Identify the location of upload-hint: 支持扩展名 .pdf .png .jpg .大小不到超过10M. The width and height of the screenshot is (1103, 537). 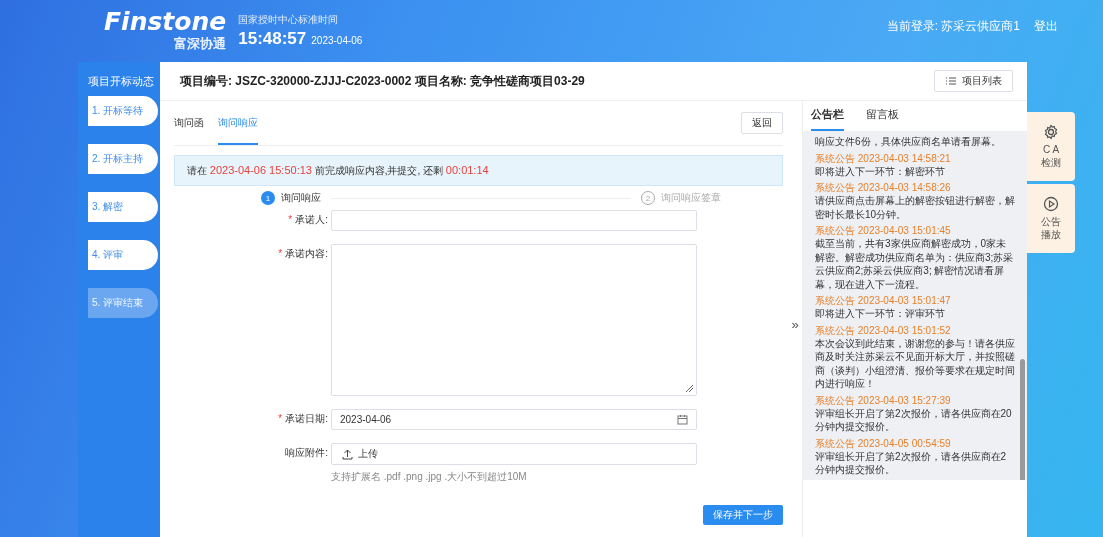
(429, 477).